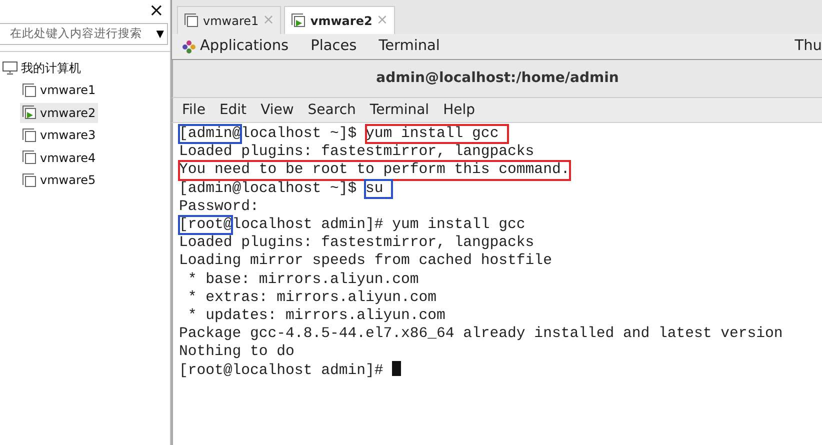  What do you see at coordinates (59, 90) in the screenshot?
I see `tree-item: vmware1` at bounding box center [59, 90].